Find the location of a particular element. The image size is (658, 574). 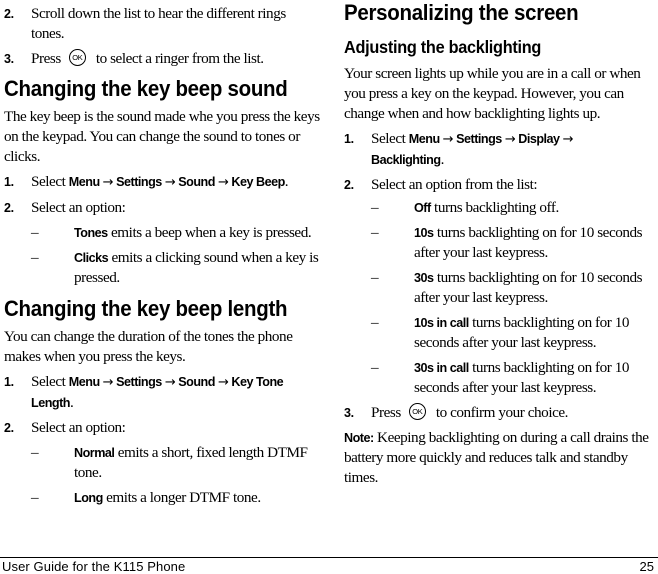

option-term: 10s in call is located at coordinates (441, 323).